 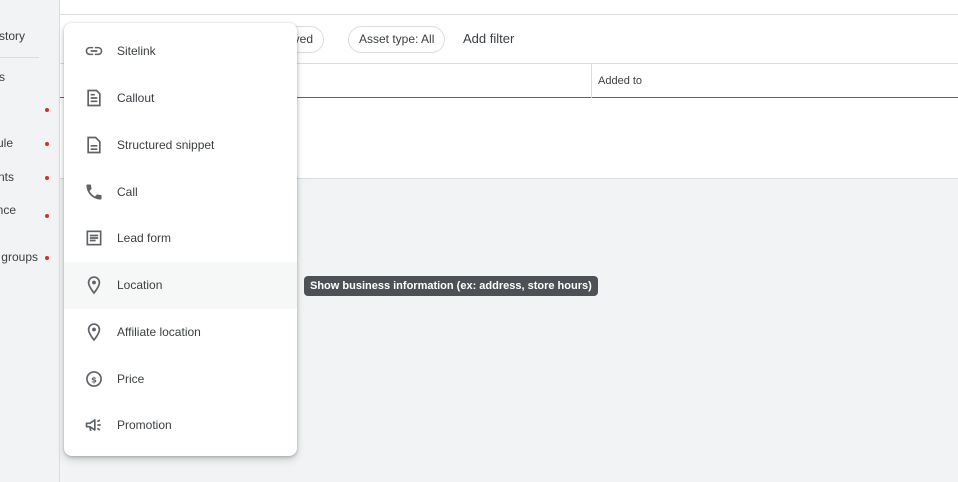 I want to click on left-nav-sidebar: story s ule nts nce n groups, so click(x=30, y=241).